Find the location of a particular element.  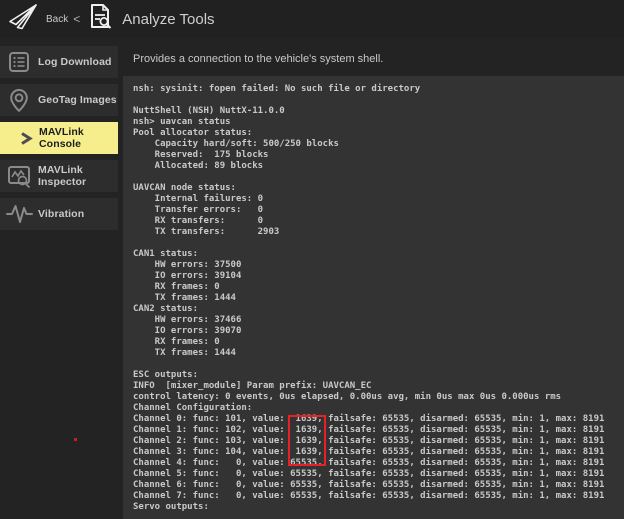

sidebar-item-mavlink-inspector: MAVLink Inspector is located at coordinates (59, 176).